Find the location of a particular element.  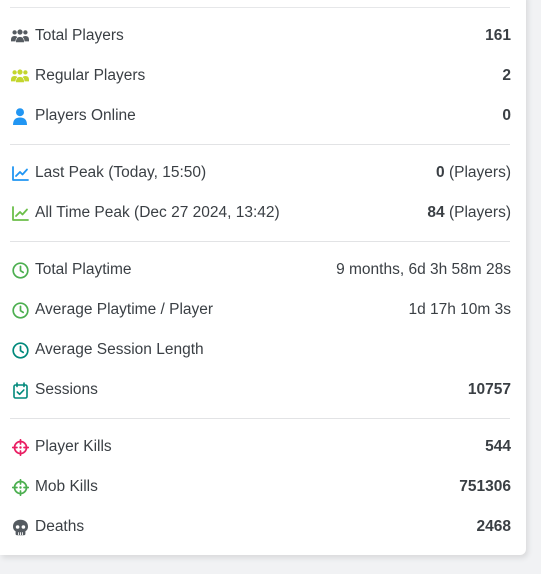

players-online-row: Players Online 0 is located at coordinates (261, 116).